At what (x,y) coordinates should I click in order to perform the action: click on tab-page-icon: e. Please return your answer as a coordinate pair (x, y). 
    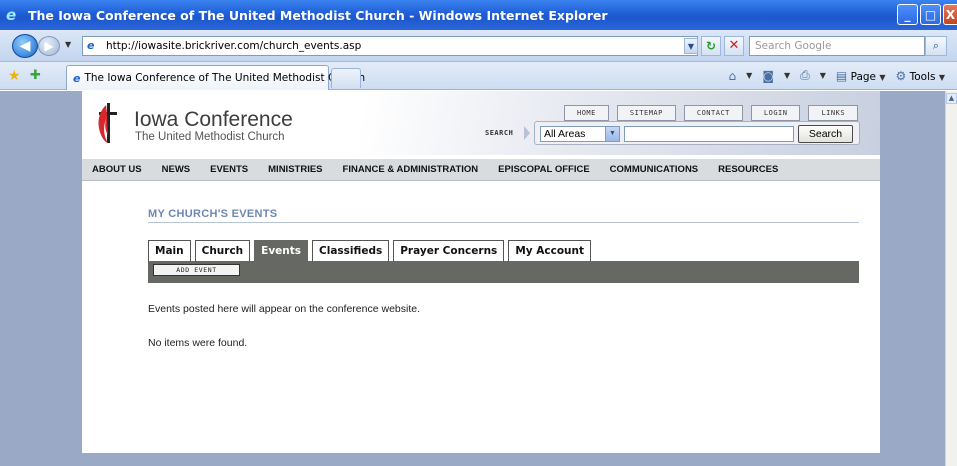
    Looking at the image, I should click on (77, 78).